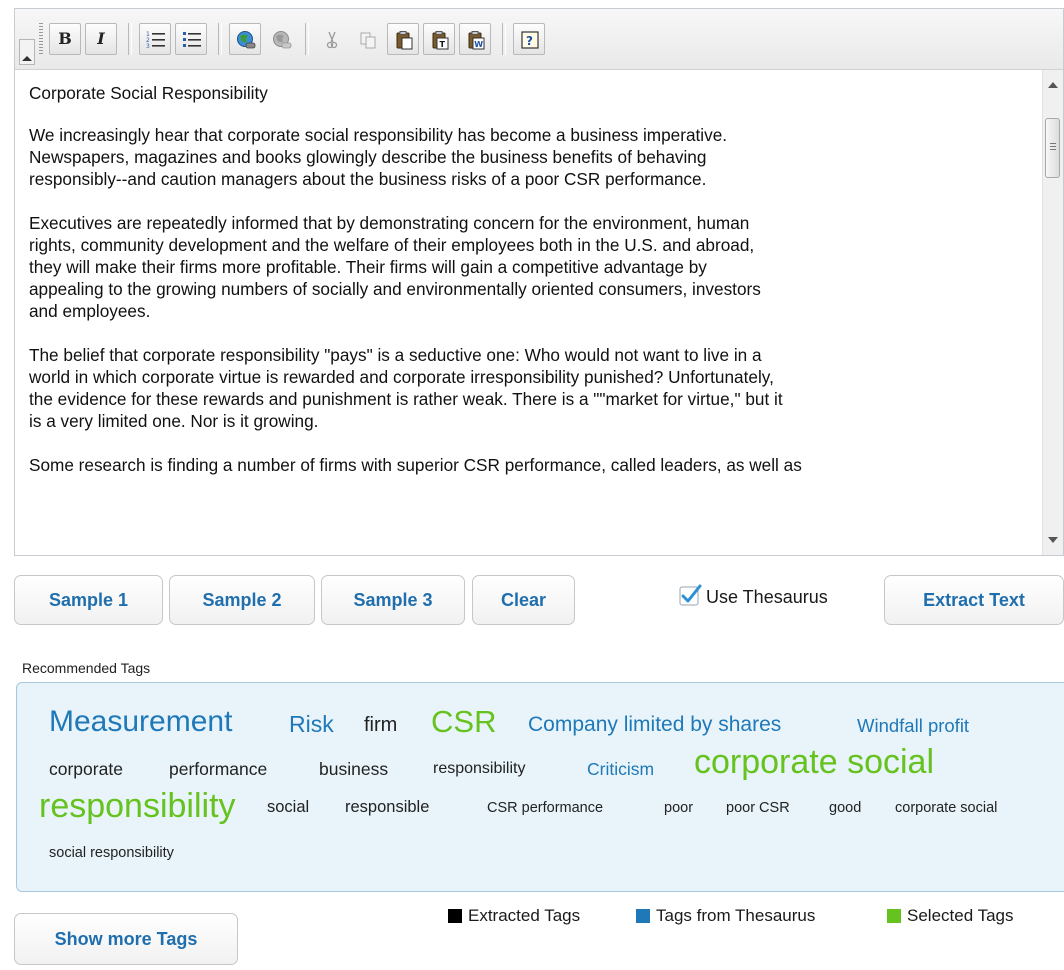 The height and width of the screenshot is (970, 1064). What do you see at coordinates (393, 600) in the screenshot?
I see `sample-3-button: Sample 3` at bounding box center [393, 600].